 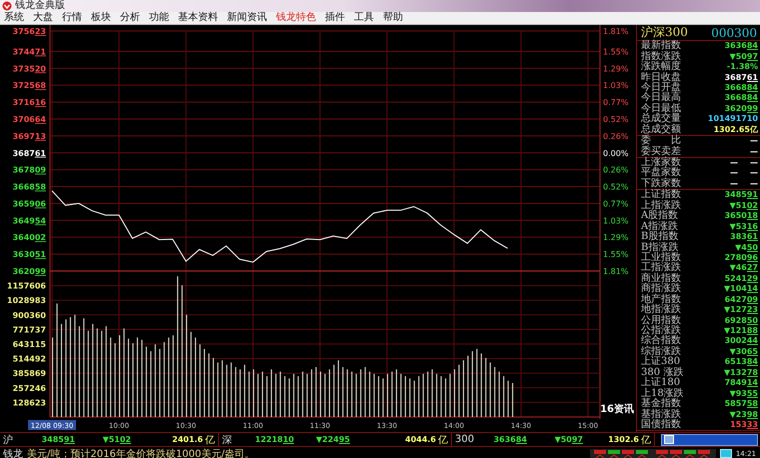 I want to click on quote-value: 1302.65亿, so click(x=736, y=129).